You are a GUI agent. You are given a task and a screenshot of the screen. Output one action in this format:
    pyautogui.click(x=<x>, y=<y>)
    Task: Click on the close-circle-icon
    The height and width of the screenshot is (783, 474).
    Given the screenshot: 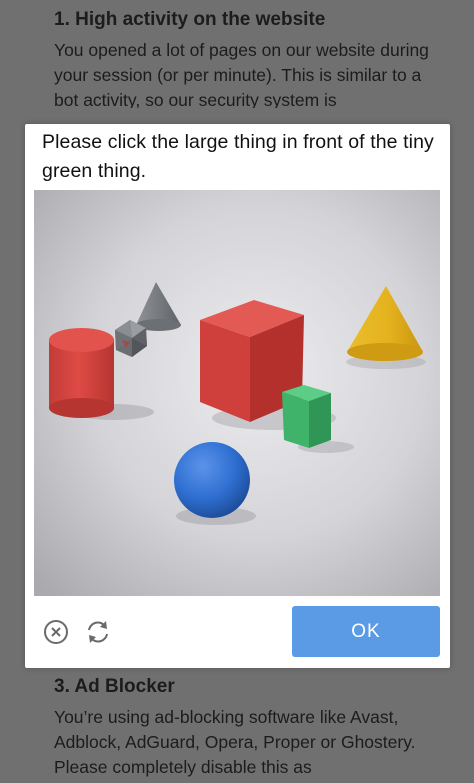 What is the action you would take?
    pyautogui.click(x=56, y=632)
    